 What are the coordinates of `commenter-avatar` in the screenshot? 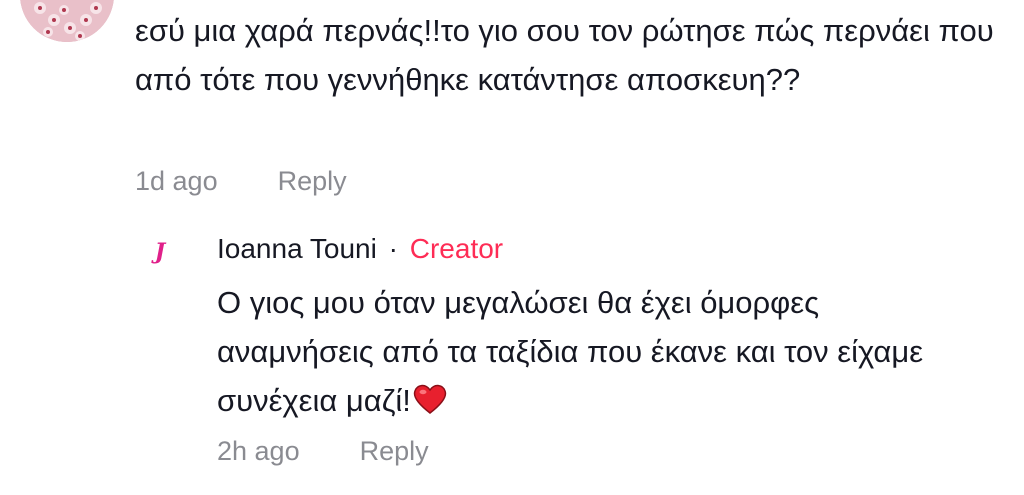 It's located at (67, 21).